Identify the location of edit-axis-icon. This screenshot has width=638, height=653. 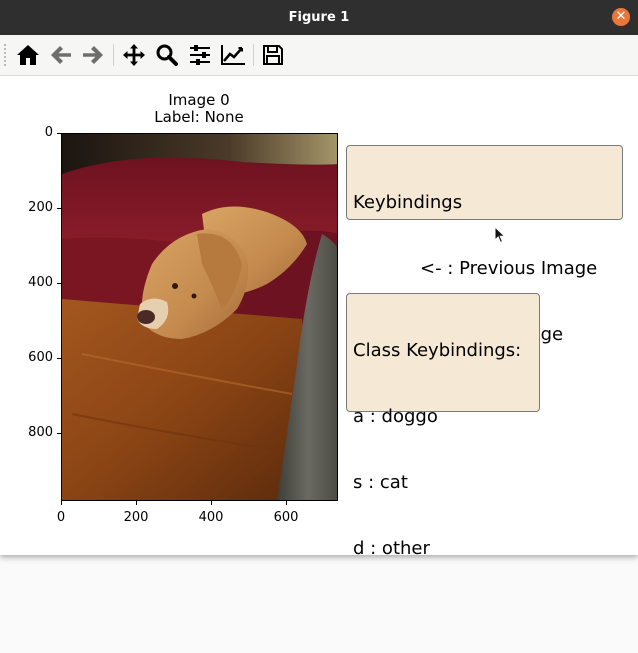
(233, 55).